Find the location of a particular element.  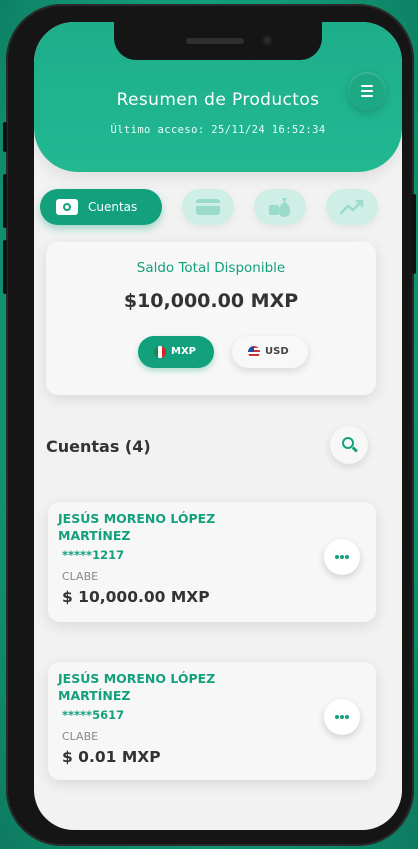

tab-cuentas-label: Cuentas is located at coordinates (113, 207).